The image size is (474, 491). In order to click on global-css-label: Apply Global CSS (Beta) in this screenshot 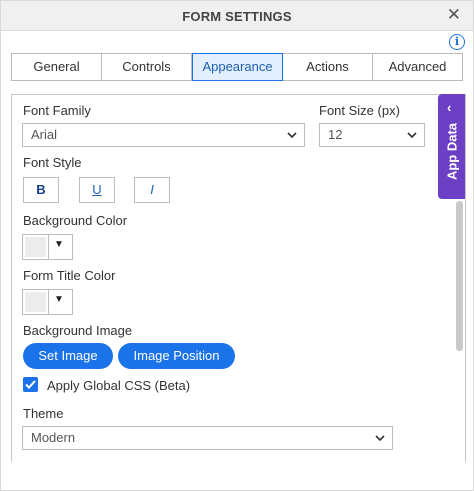, I will do `click(119, 385)`.